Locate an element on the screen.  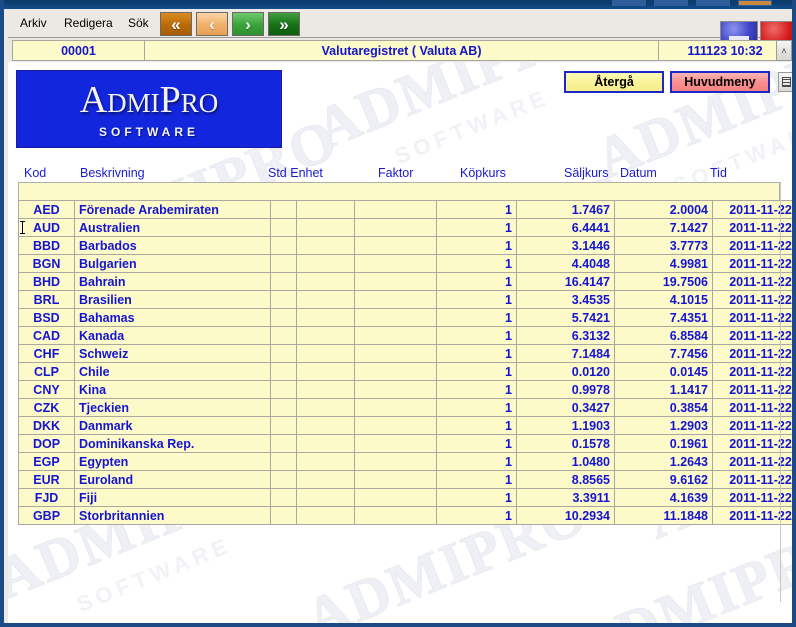
cell-kod: AUD is located at coordinates (46, 227).